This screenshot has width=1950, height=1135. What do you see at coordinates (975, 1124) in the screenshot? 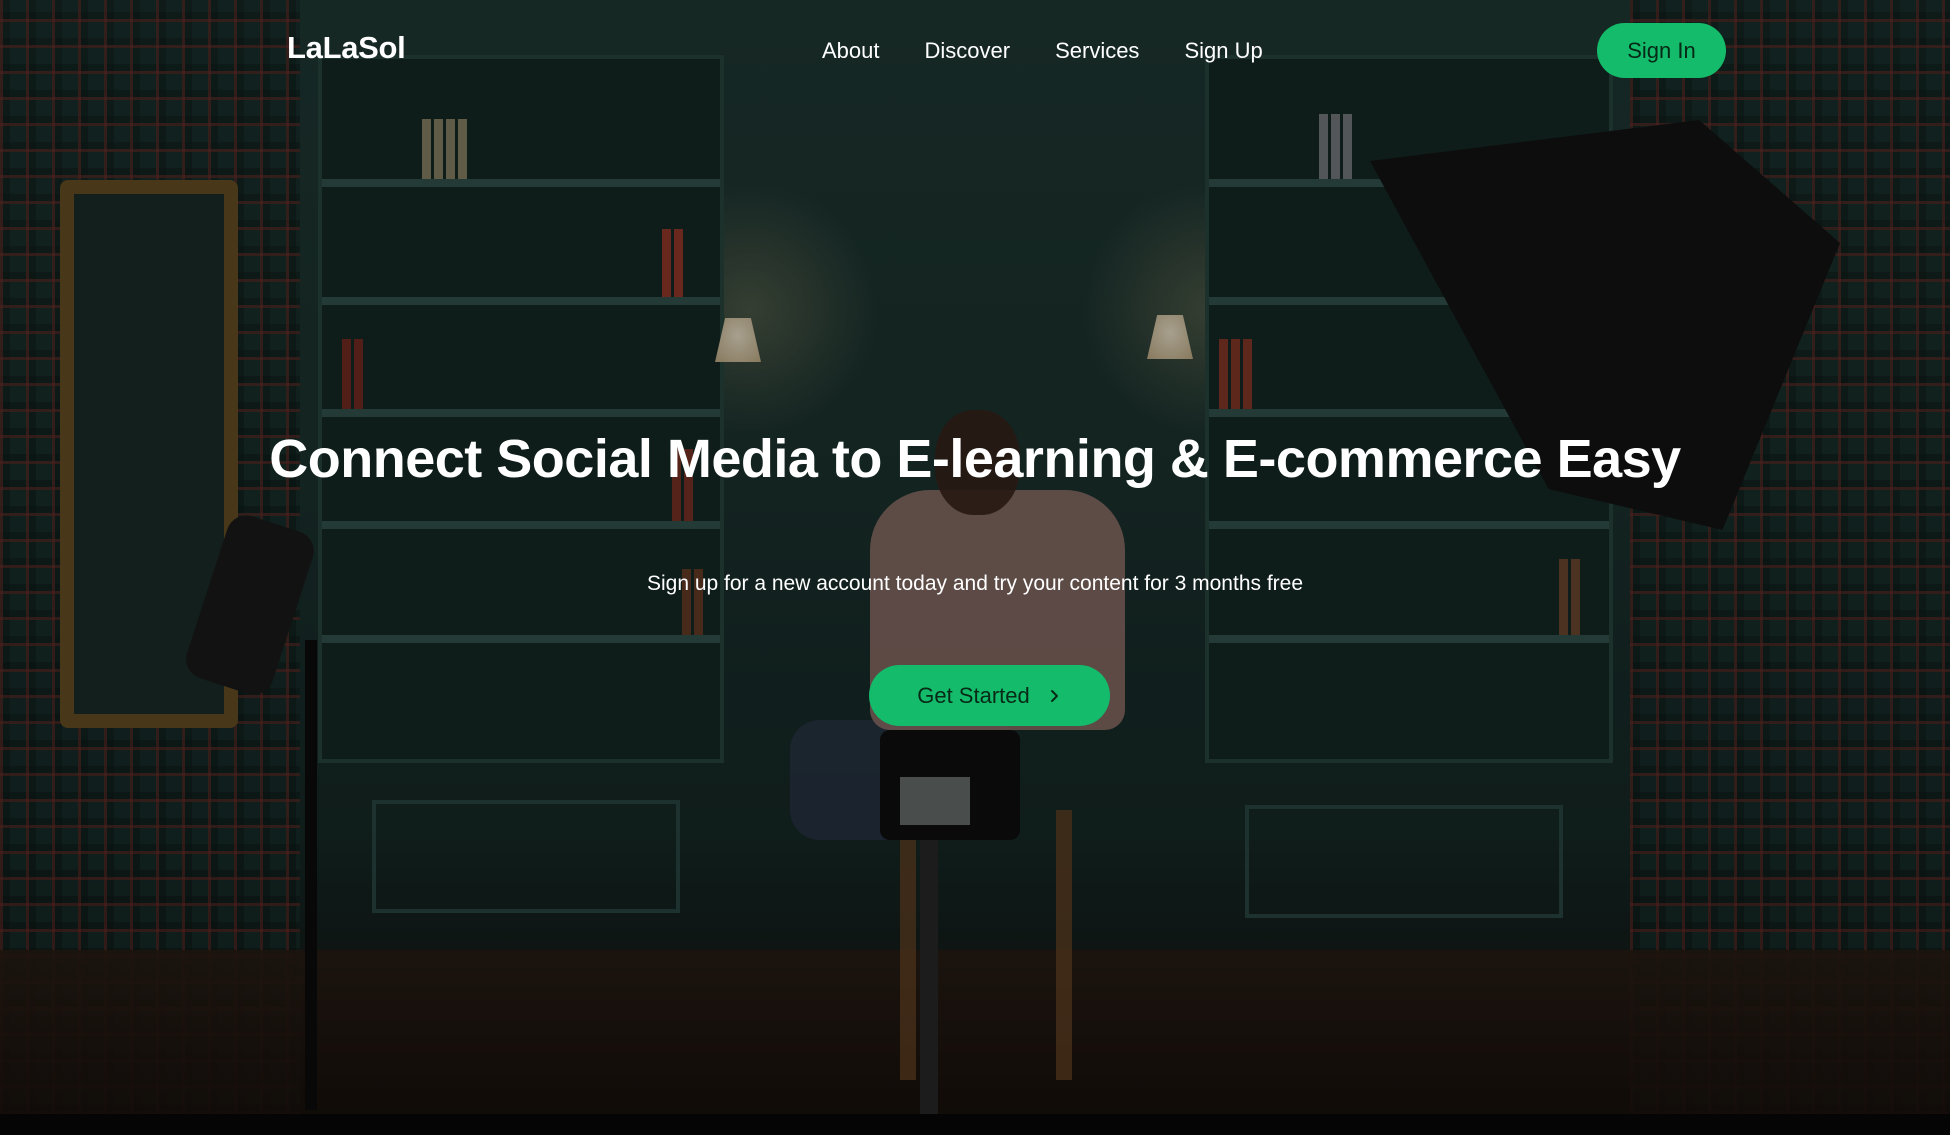
I see `page-bottom-bar` at bounding box center [975, 1124].